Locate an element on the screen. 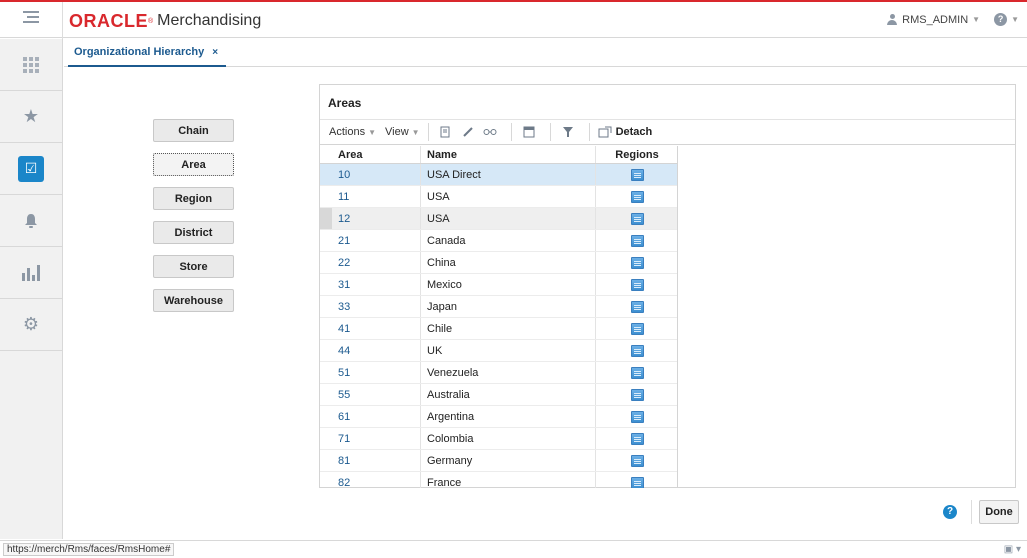 This screenshot has height=558, width=1027. area-link: 22 is located at coordinates (376, 262).